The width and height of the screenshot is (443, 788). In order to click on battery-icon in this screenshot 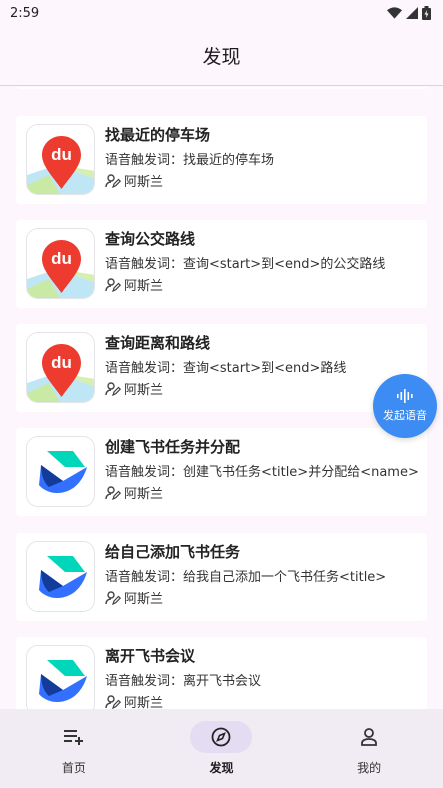, I will do `click(426, 13)`.